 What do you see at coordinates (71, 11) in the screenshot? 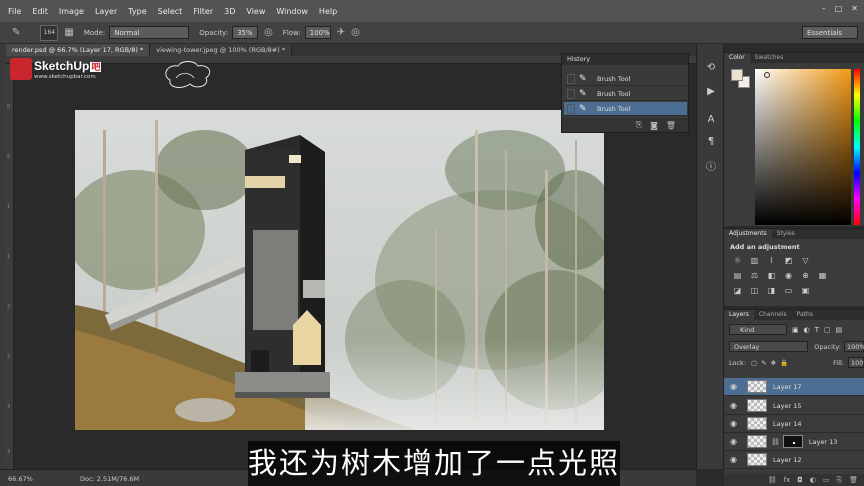
I see `menu-image: Image` at bounding box center [71, 11].